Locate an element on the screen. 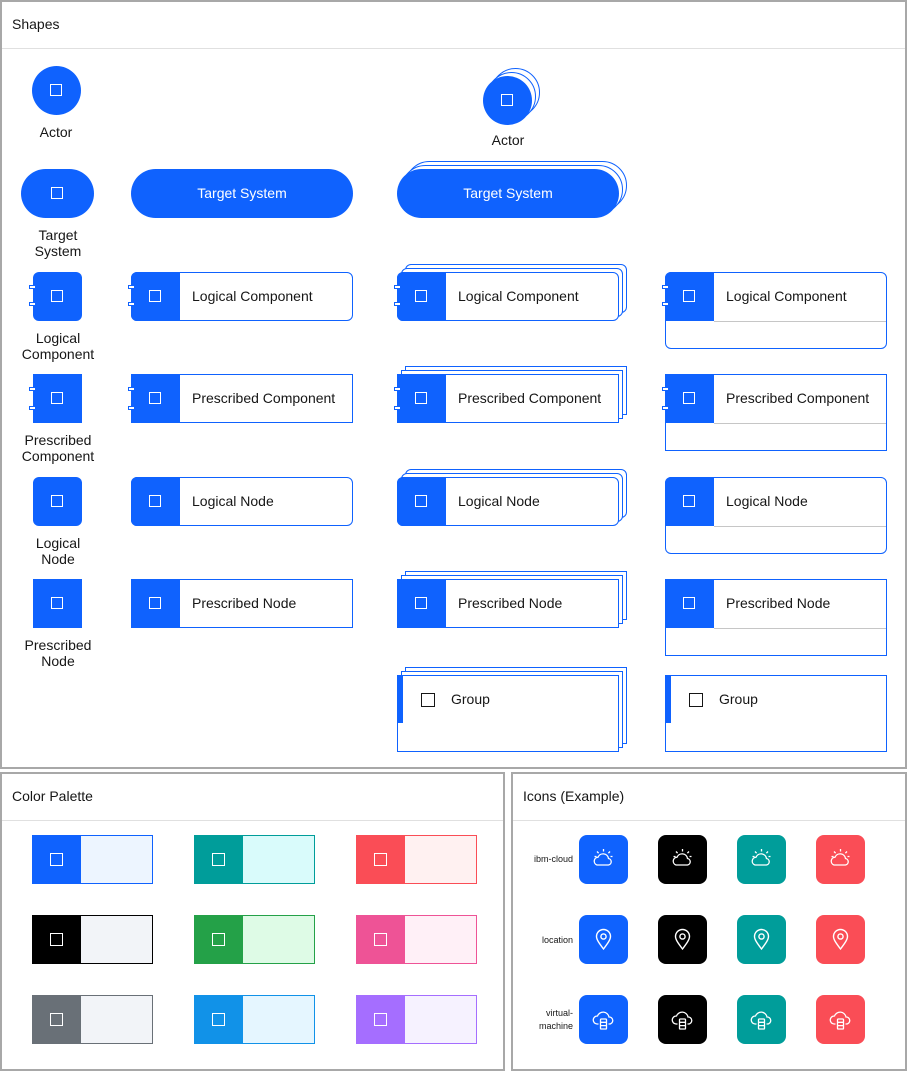 Image resolution: width=907 pixels, height=1071 pixels. logical-node-expanded-label: Logical Node is located at coordinates (767, 501).